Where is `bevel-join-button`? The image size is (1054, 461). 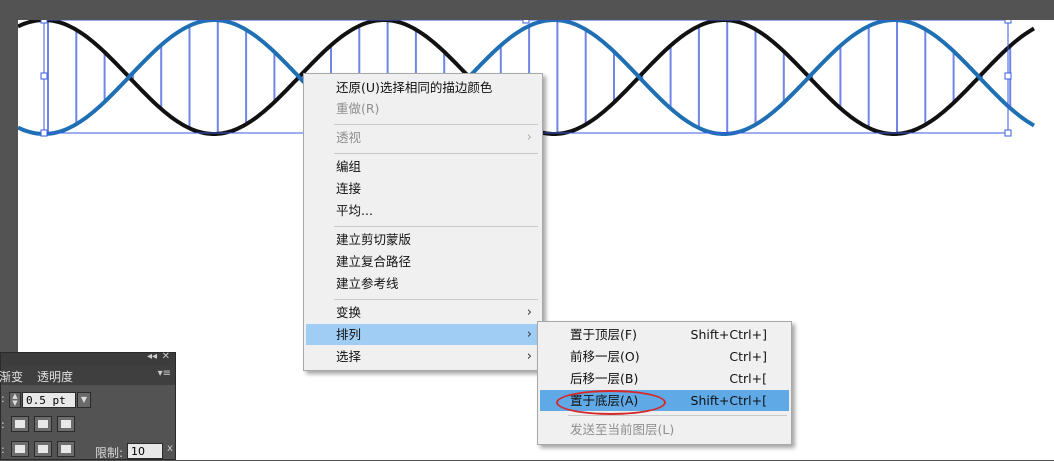
bevel-join-button is located at coordinates (66, 449).